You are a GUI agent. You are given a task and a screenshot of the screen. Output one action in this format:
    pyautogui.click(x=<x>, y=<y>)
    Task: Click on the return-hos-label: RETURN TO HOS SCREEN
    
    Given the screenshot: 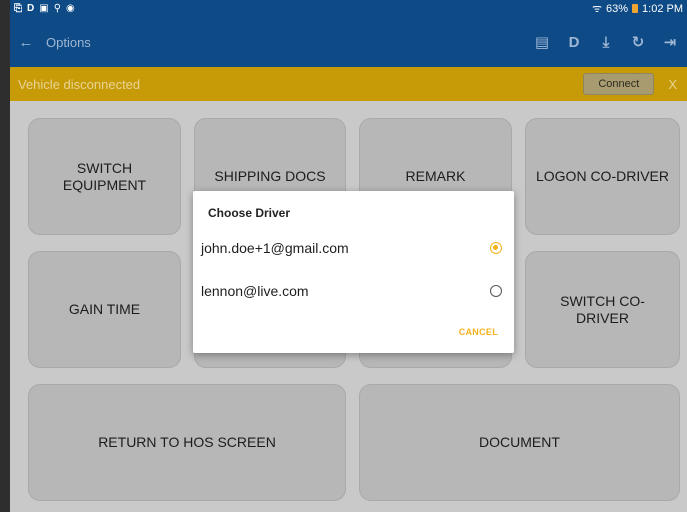 What is the action you would take?
    pyautogui.click(x=187, y=442)
    